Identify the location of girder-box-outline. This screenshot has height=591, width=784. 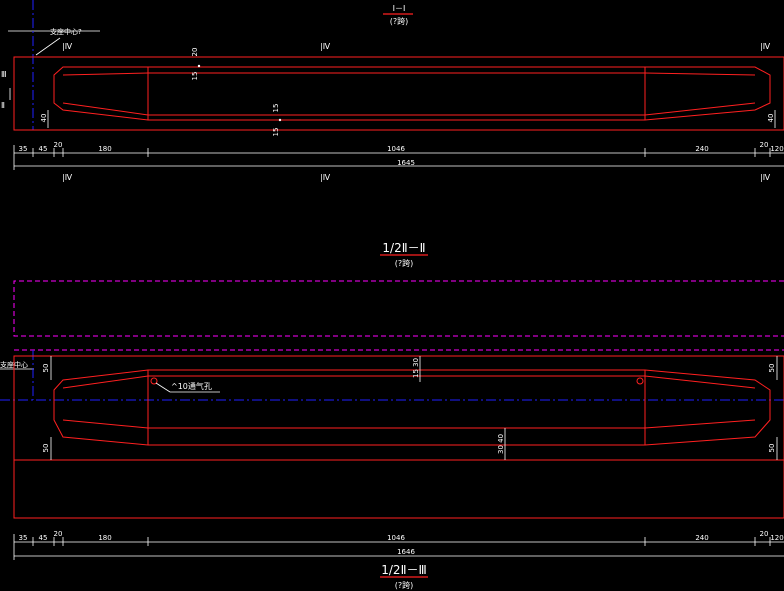
(412, 93).